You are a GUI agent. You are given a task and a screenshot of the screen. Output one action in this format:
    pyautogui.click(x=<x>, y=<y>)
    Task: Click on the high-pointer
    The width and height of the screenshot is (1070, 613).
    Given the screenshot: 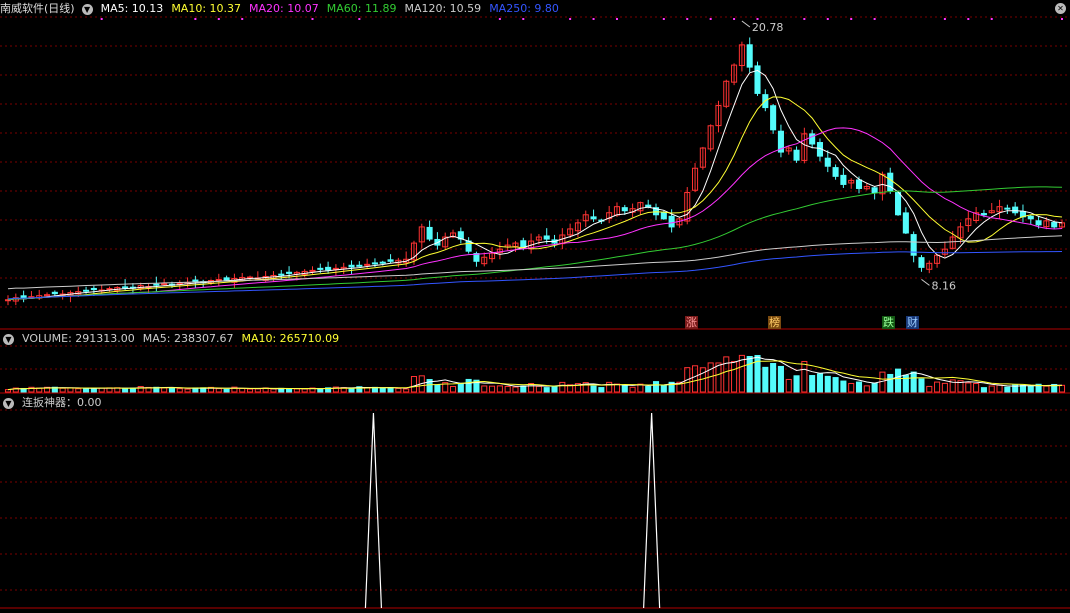 What is the action you would take?
    pyautogui.click(x=746, y=24)
    